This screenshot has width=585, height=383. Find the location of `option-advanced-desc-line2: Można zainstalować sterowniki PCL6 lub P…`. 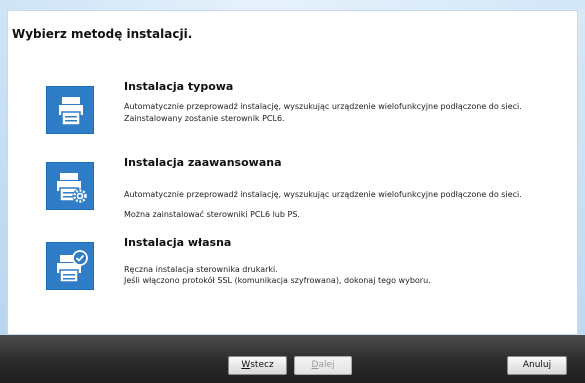

option-advanced-desc-line2: Można zainstalować sterowniki PCL6 lub P… is located at coordinates (212, 214).